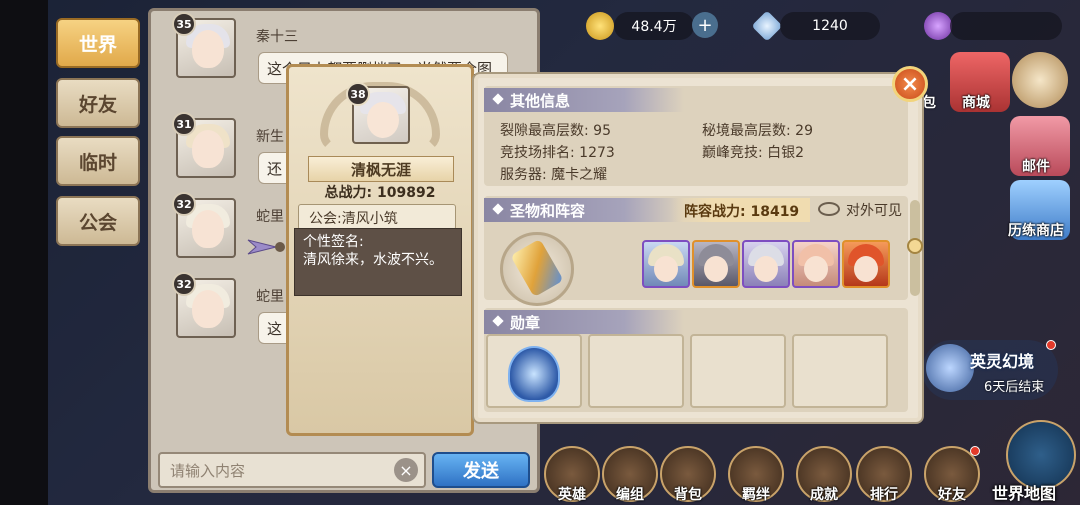 This screenshot has width=1080, height=505. I want to click on clear-input-button: ×, so click(406, 470).